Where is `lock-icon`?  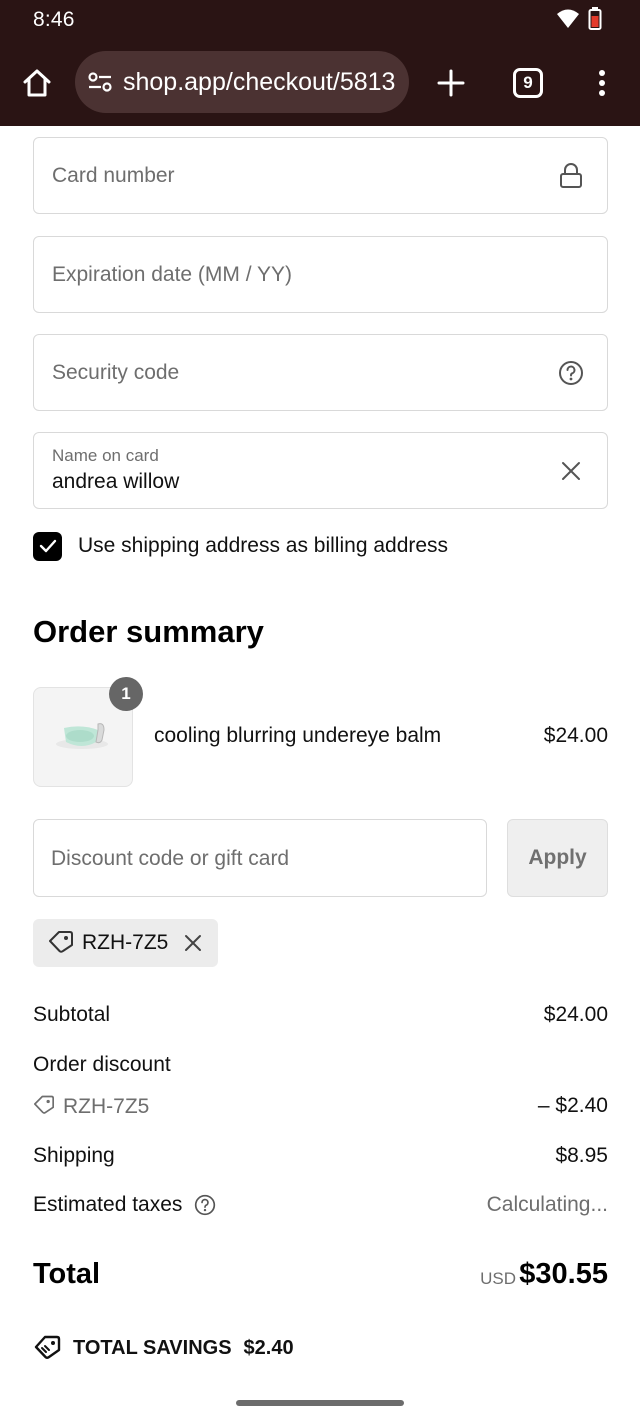
lock-icon is located at coordinates (571, 176).